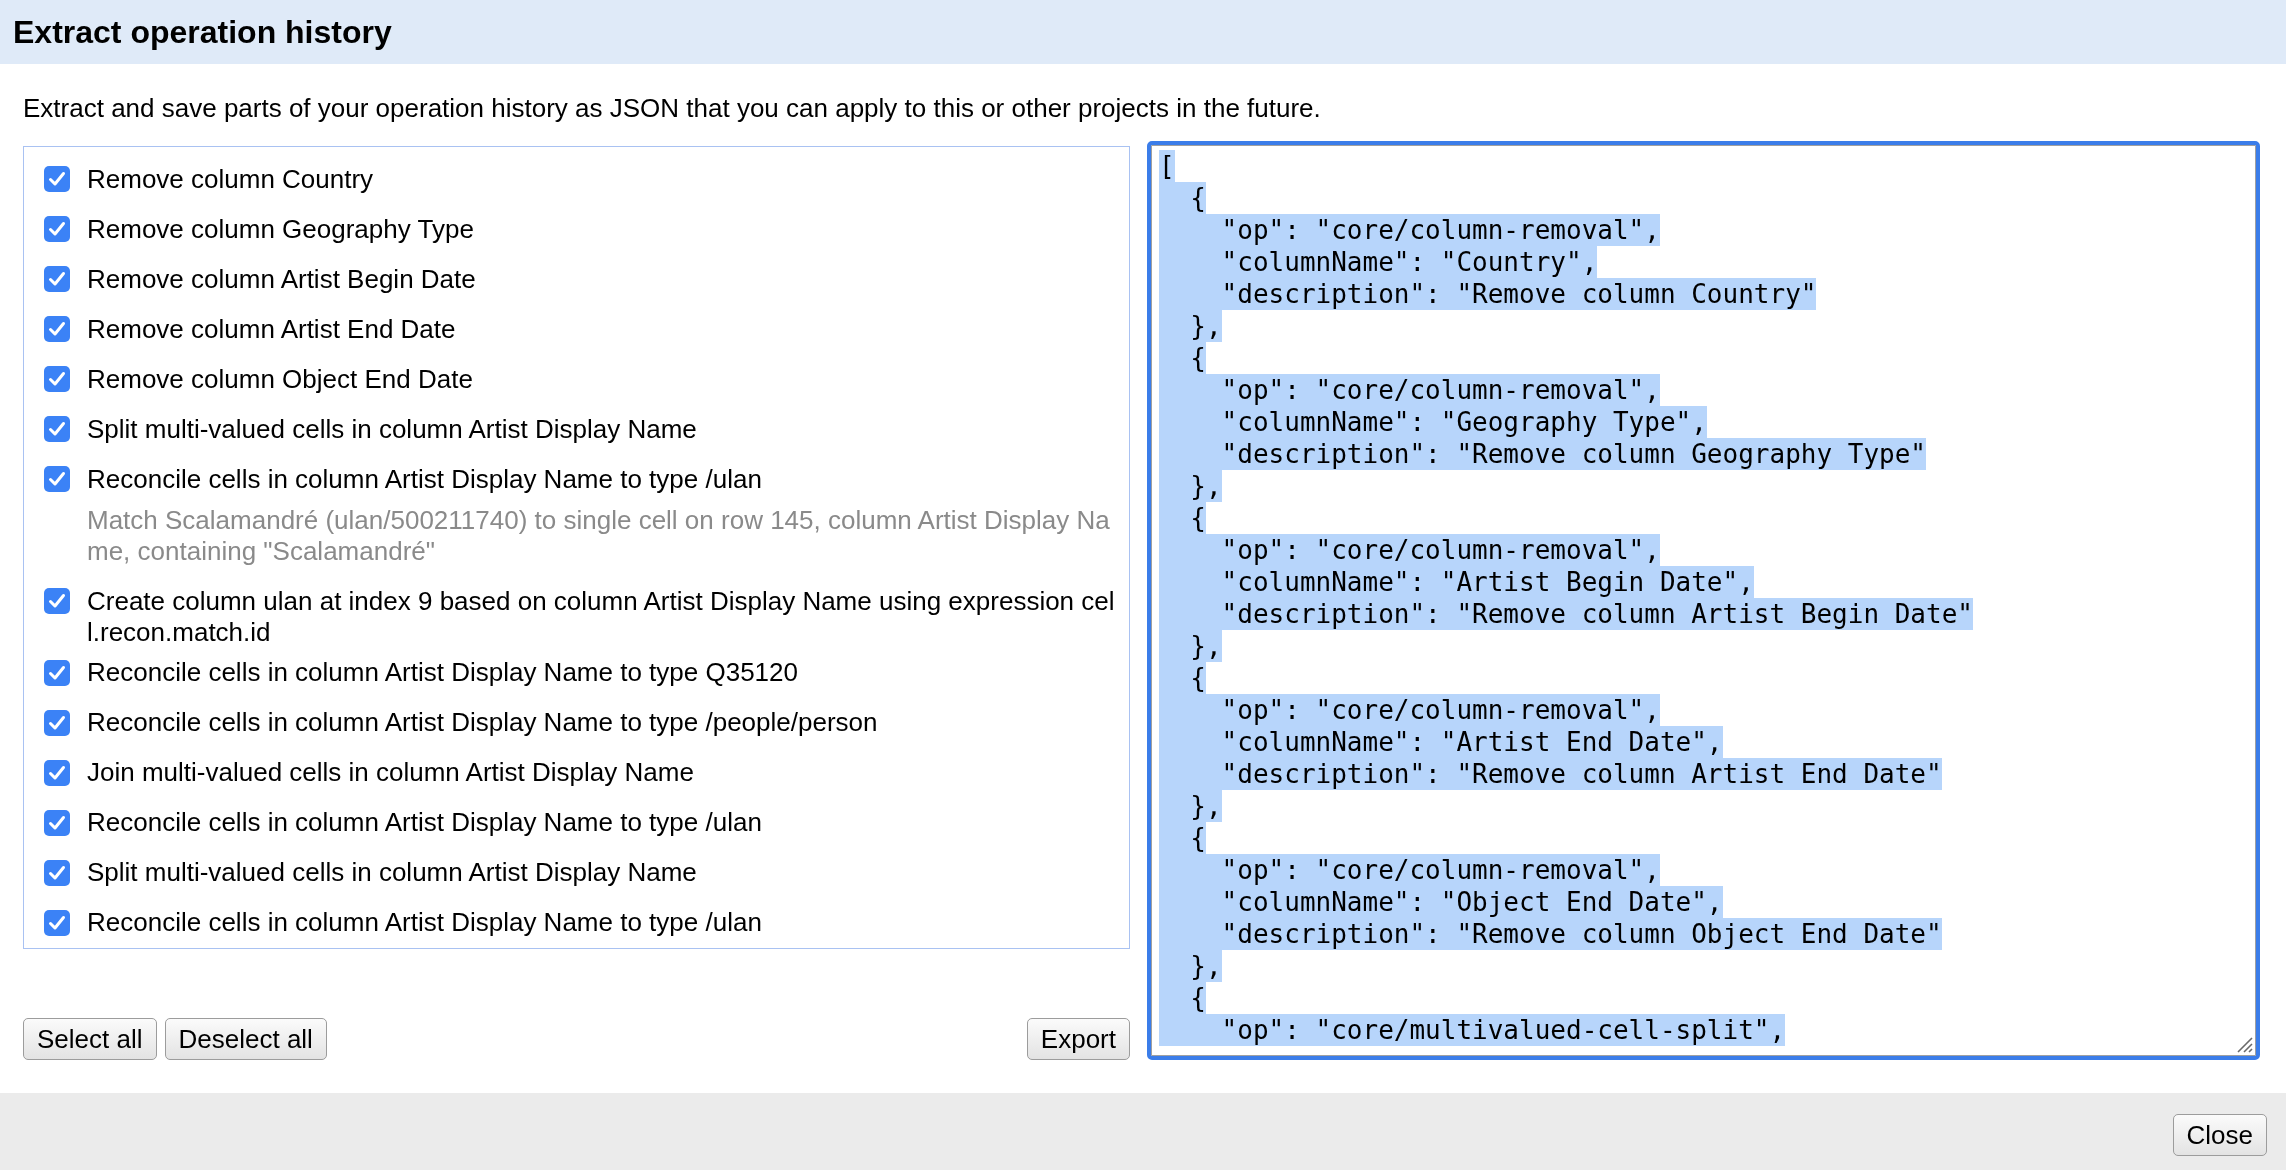 Image resolution: width=2286 pixels, height=1170 pixels. What do you see at coordinates (281, 228) in the screenshot?
I see `history-item-label: Remove column Geography Type` at bounding box center [281, 228].